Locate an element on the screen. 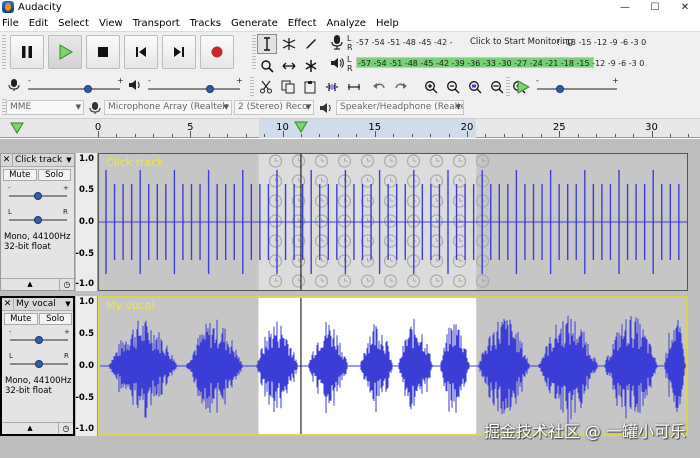  playback-device-select: Speaker/Headphone (Realte ▼ is located at coordinates (400, 107).